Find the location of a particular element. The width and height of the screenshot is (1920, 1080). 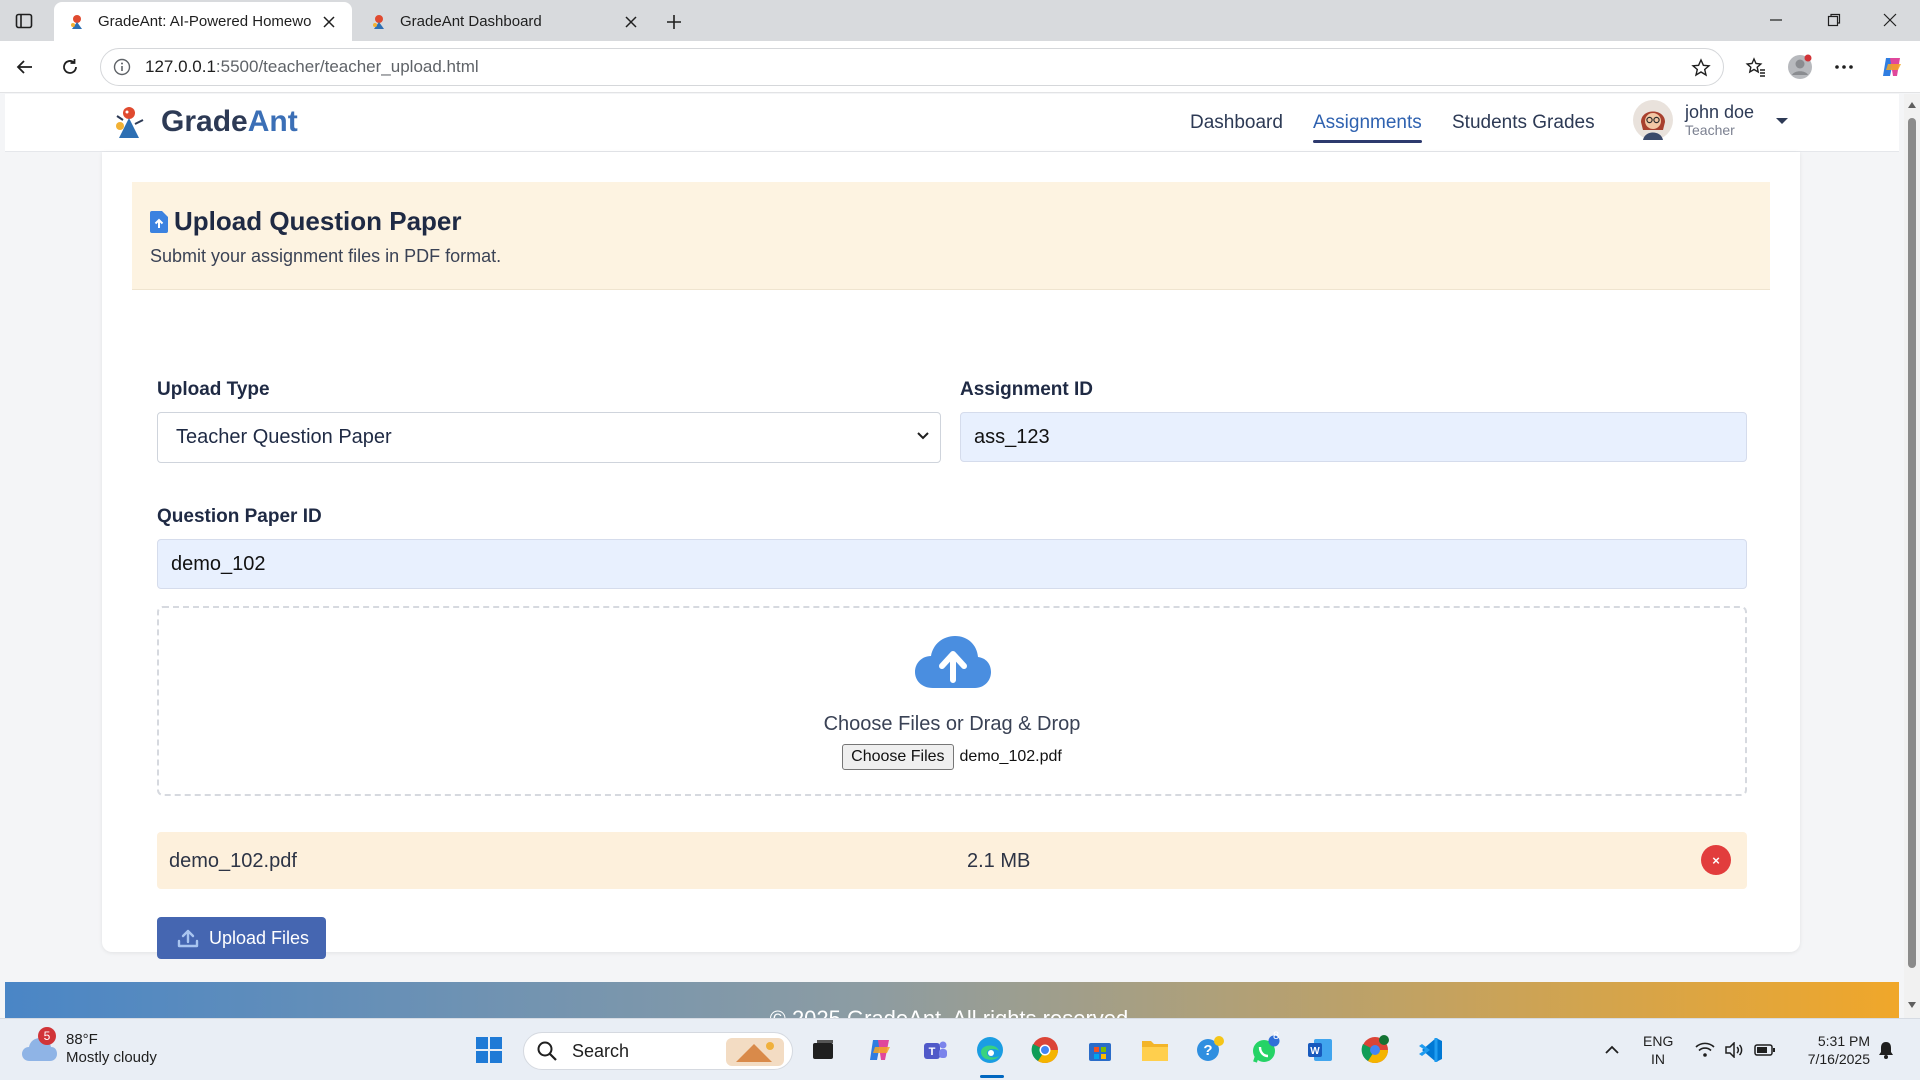

weather-desc: Mostly cloudy is located at coordinates (111, 1057).